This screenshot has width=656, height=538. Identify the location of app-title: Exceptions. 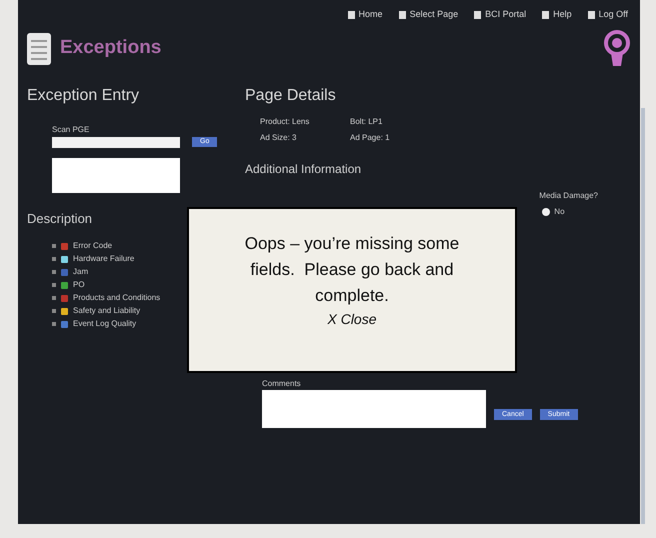
(111, 48).